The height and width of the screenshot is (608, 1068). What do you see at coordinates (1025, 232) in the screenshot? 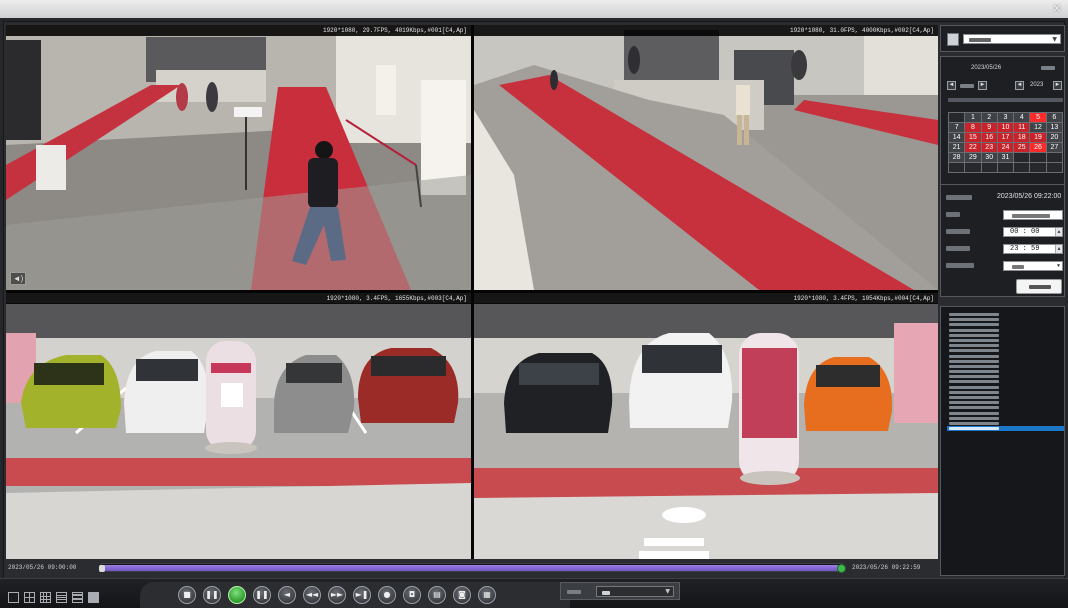
I see `start-time-value: 00` at bounding box center [1025, 232].